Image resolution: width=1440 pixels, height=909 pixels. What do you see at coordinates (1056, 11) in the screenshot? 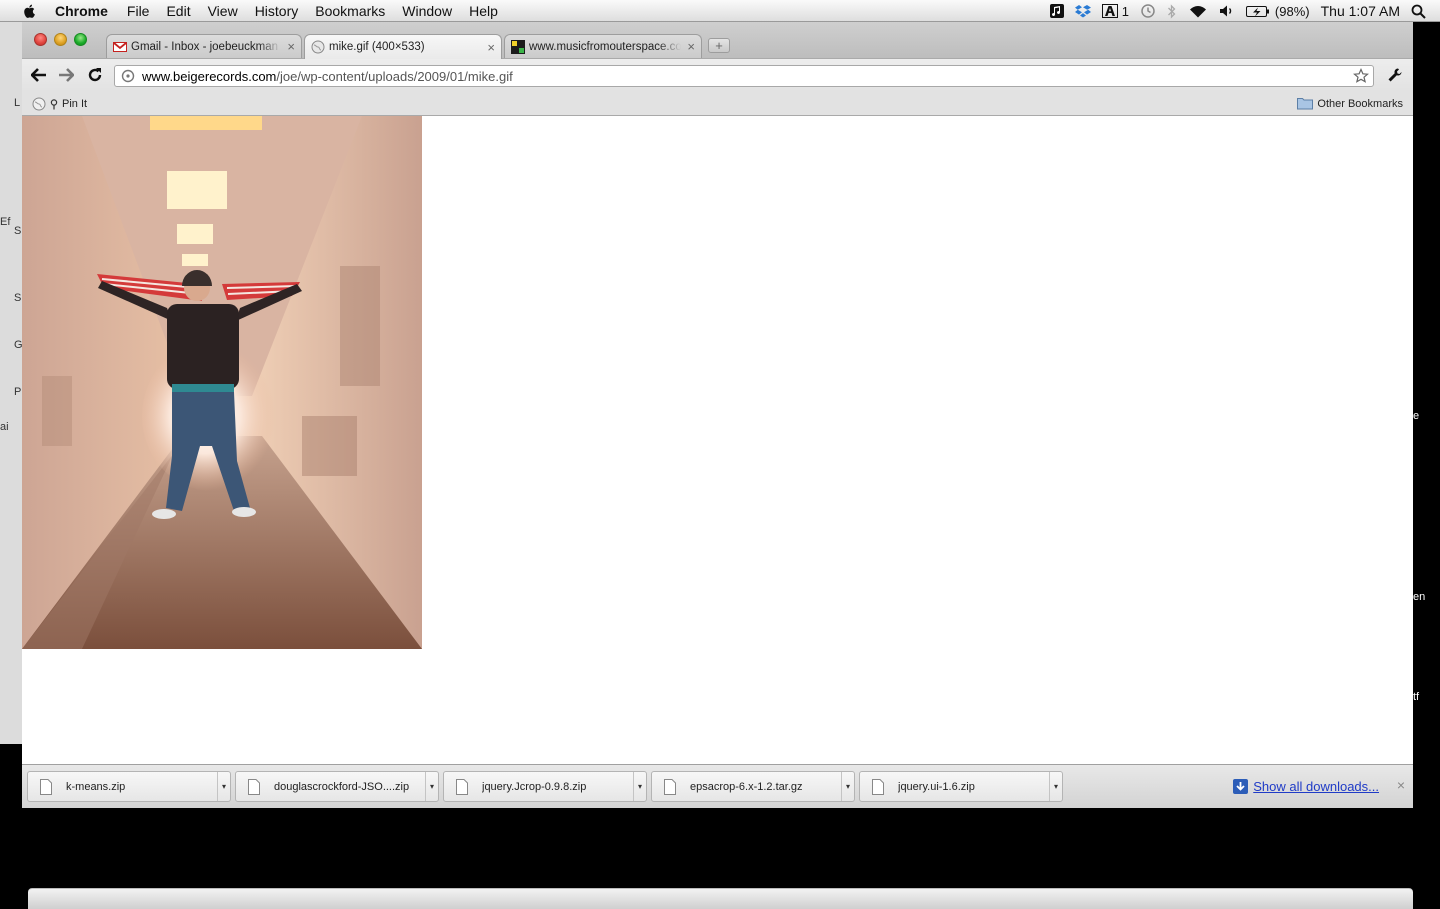
I see `music-note-icon` at bounding box center [1056, 11].